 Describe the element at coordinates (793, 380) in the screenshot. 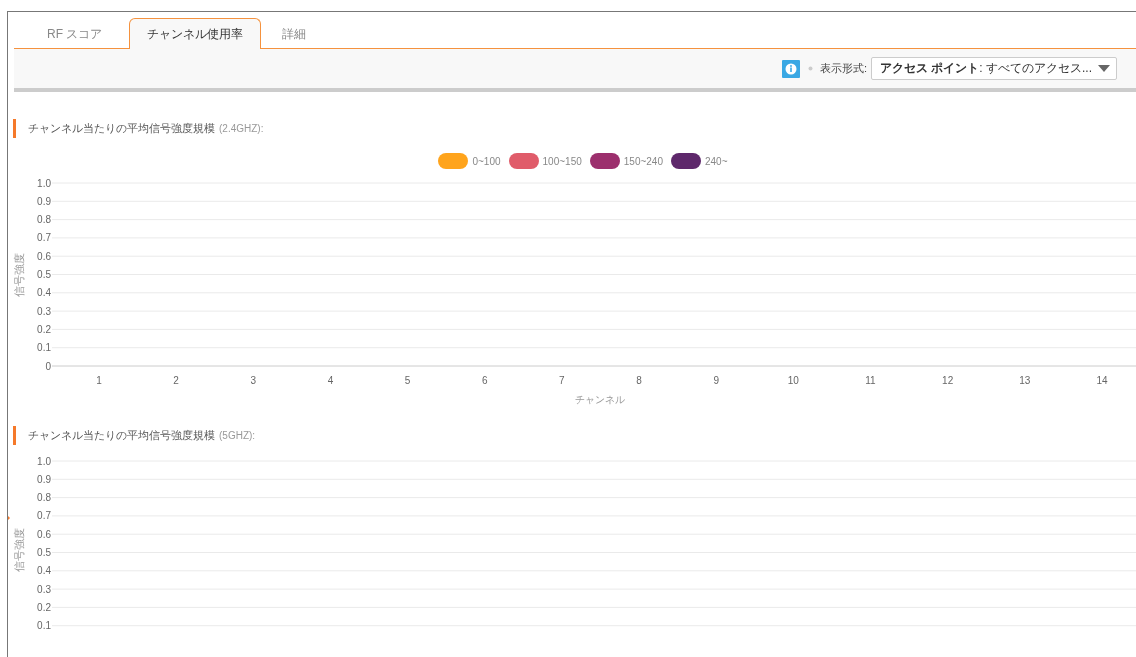

I see `x-tick-label: 10` at that location.